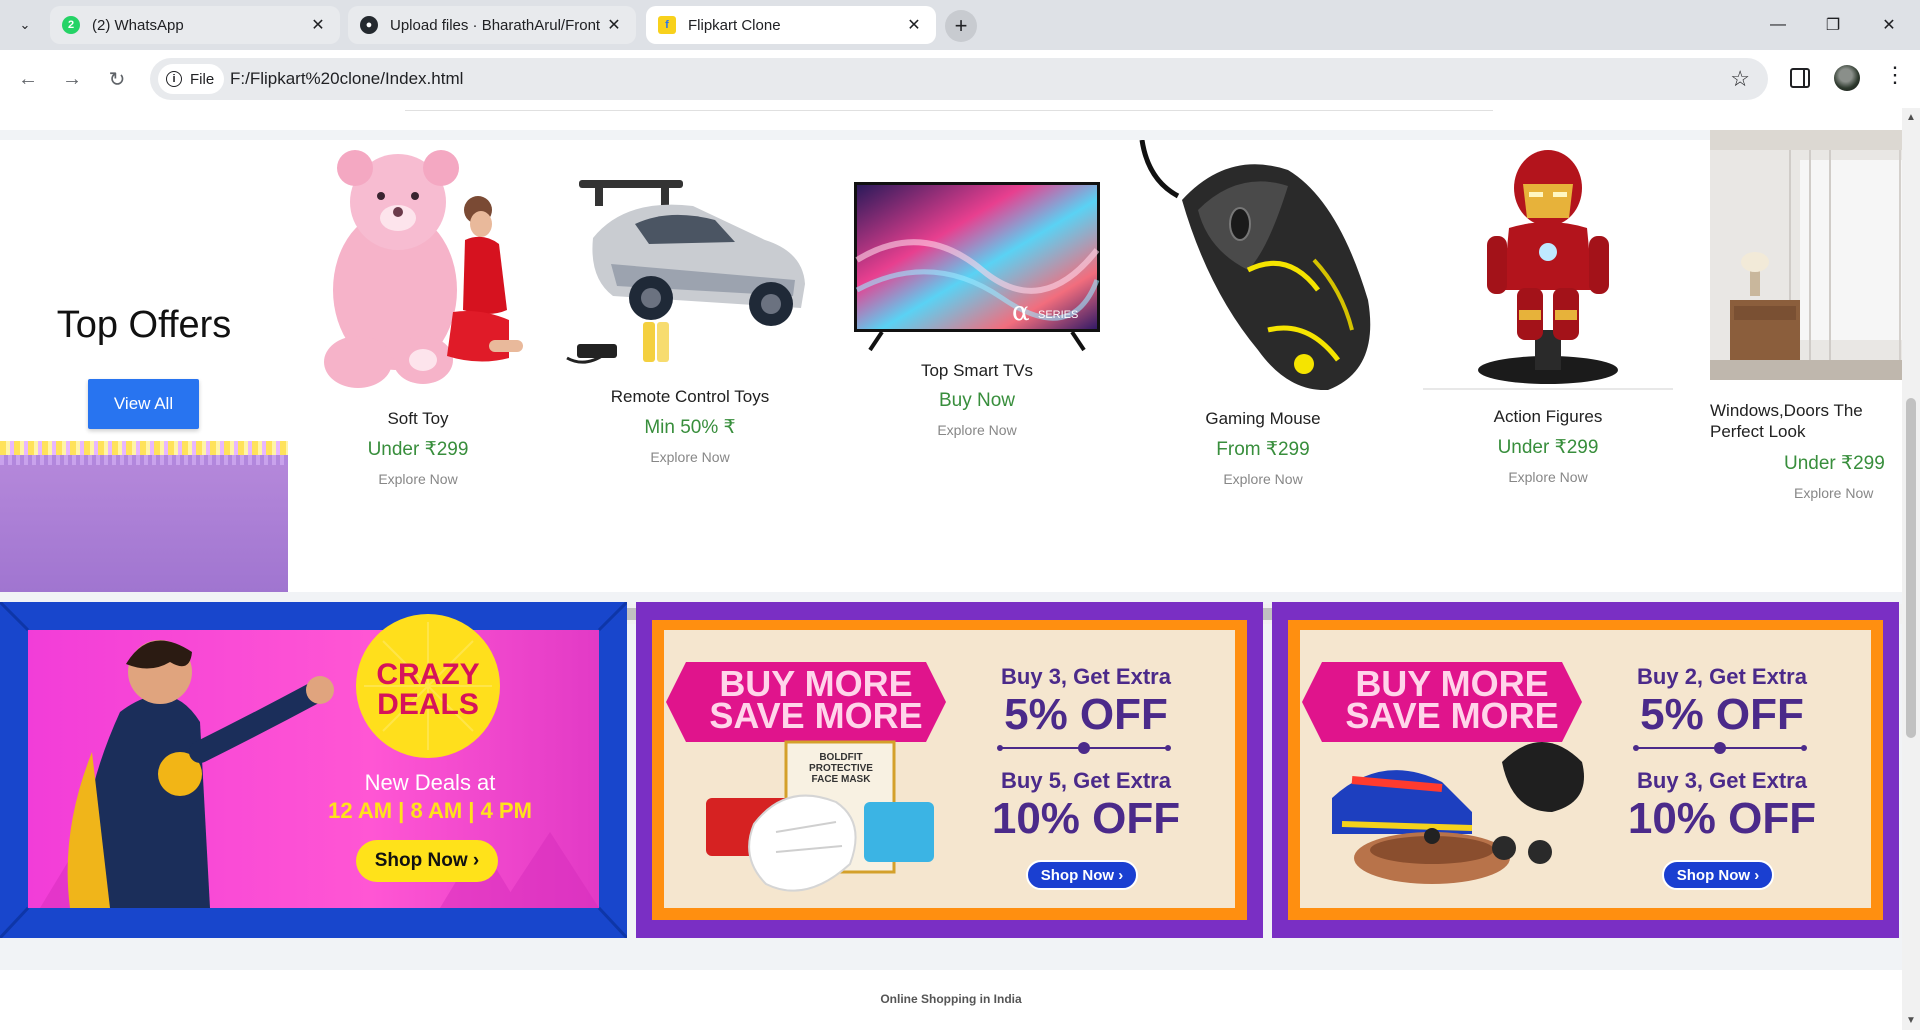  What do you see at coordinates (346, 79) in the screenshot?
I see `url-text: F:/Flipkart%20clone/Index.html` at bounding box center [346, 79].